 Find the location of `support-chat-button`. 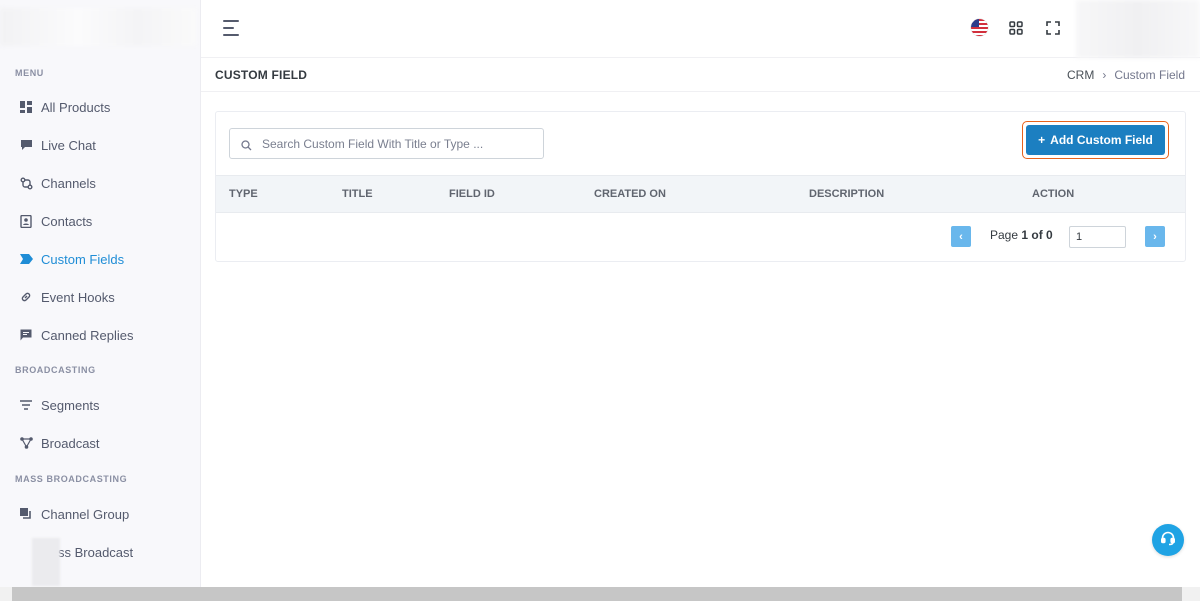

support-chat-button is located at coordinates (1168, 540).